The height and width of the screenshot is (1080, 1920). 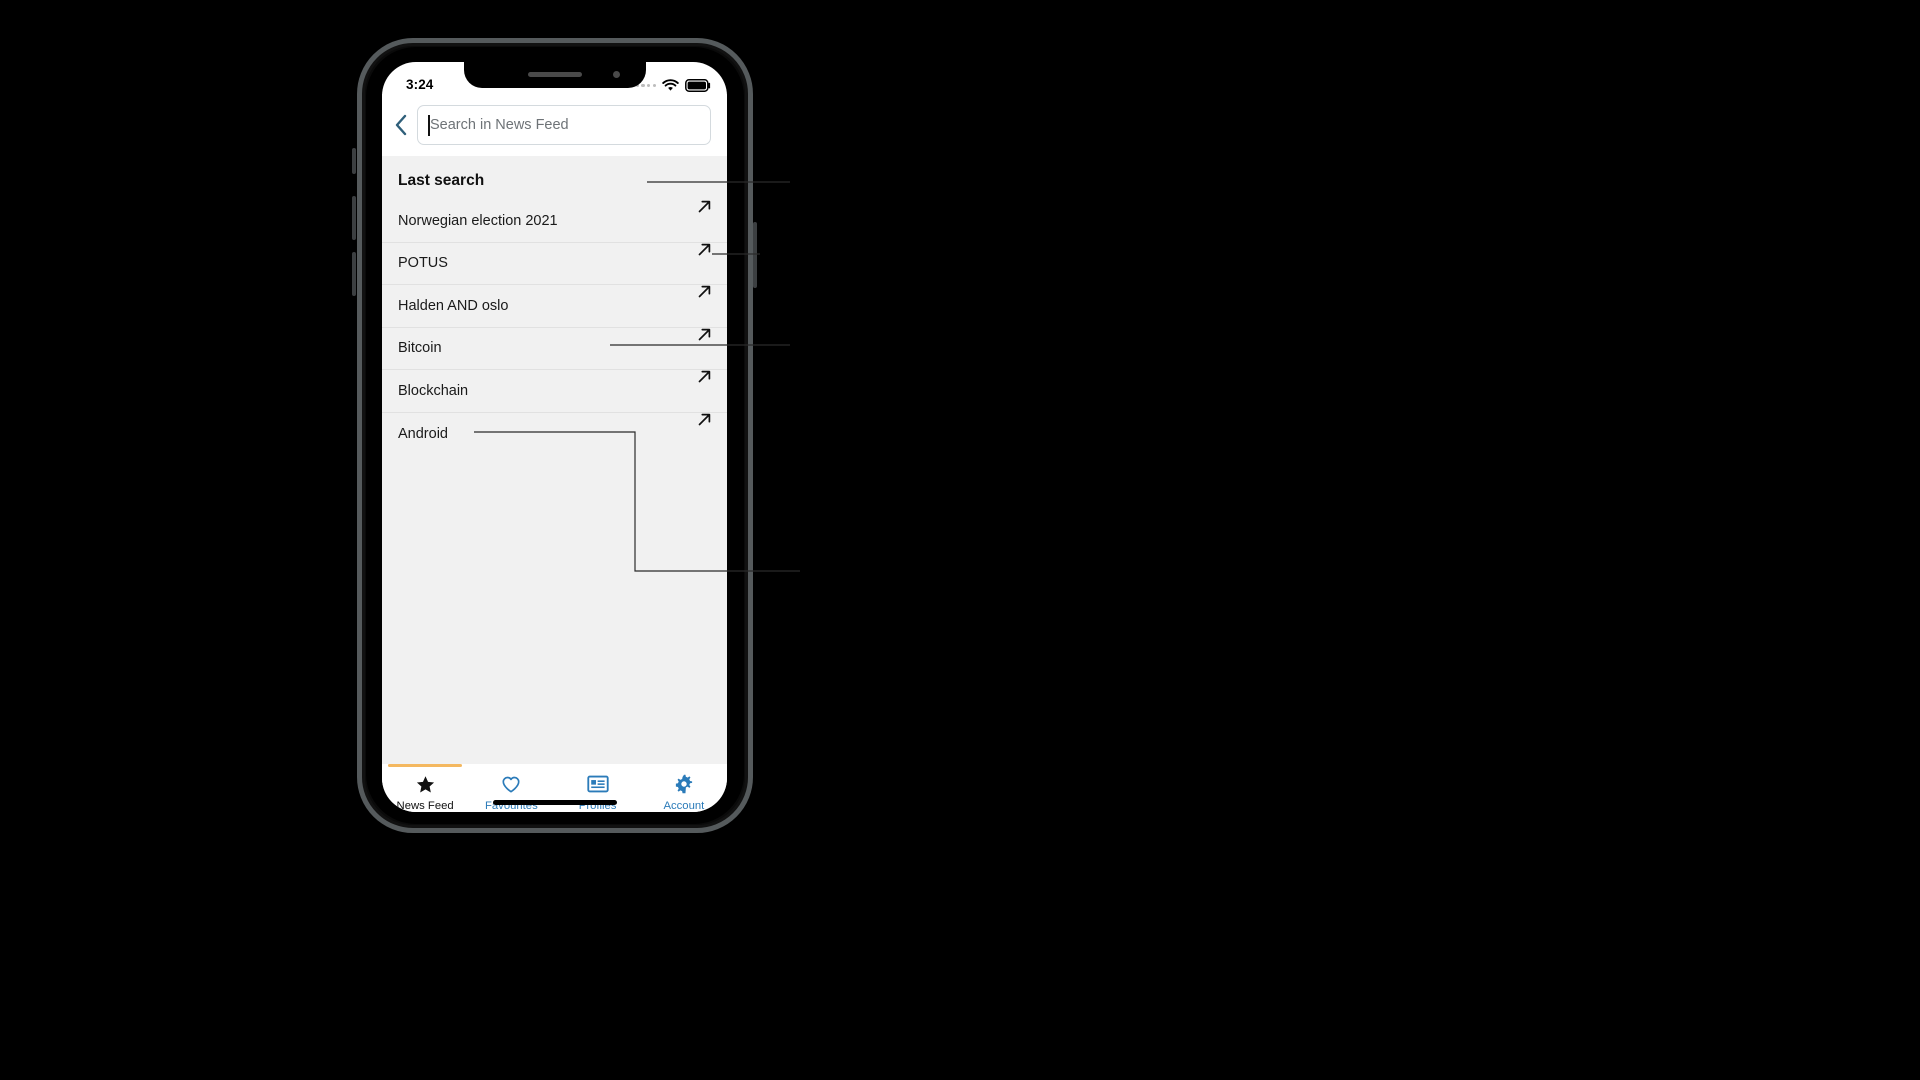 I want to click on device-notch, so click(x=554, y=75).